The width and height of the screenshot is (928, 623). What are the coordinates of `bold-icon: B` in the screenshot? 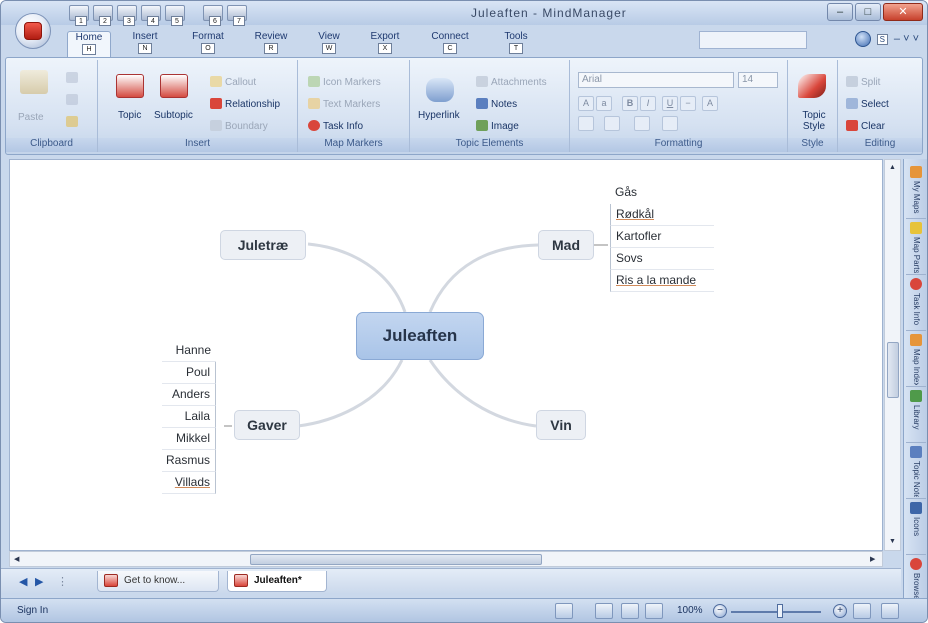 It's located at (630, 103).